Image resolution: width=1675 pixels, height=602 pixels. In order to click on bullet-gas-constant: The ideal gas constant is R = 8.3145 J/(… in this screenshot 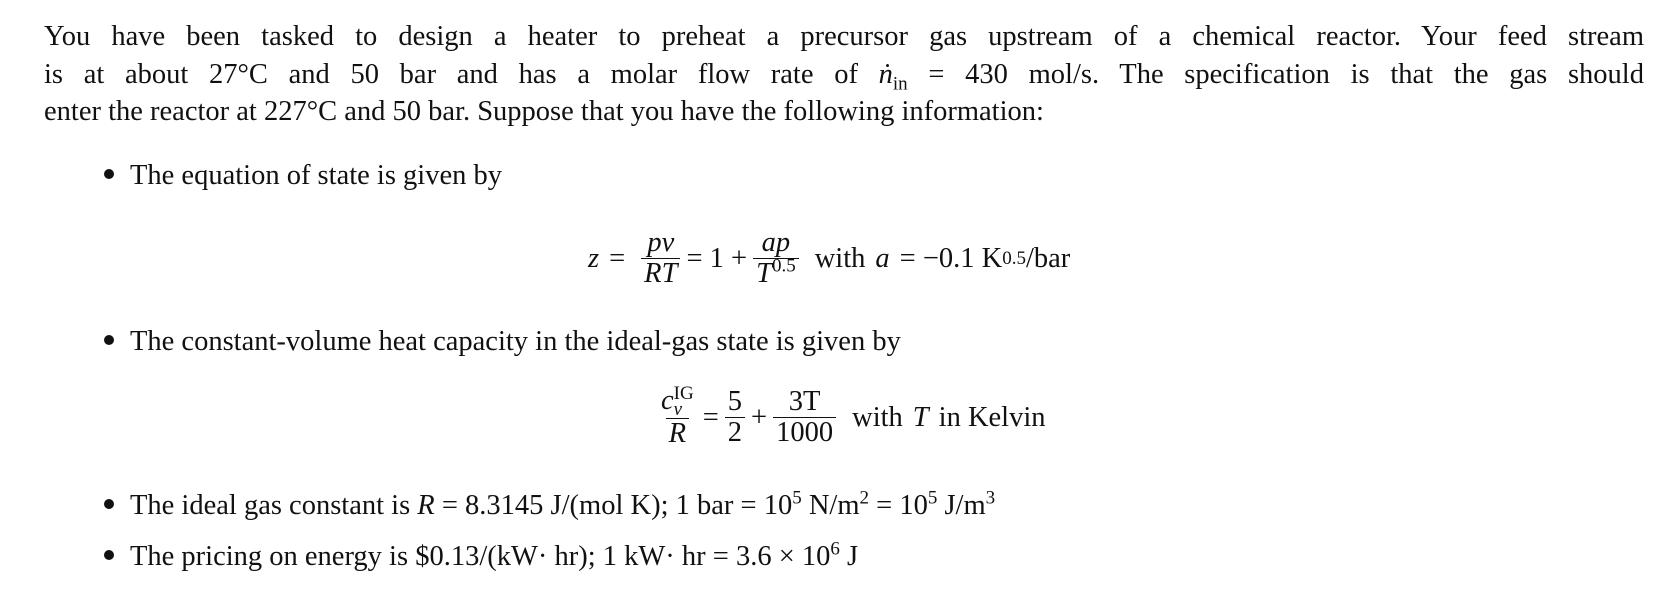, I will do `click(550, 504)`.